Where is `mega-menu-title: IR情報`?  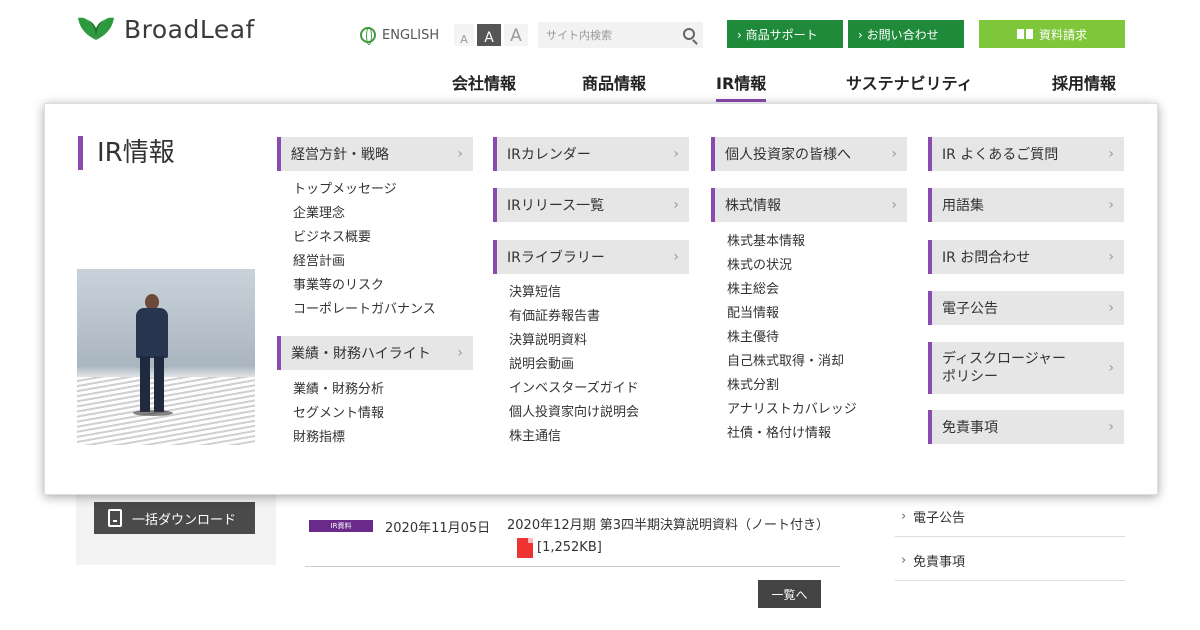 mega-menu-title: IR情報 is located at coordinates (126, 153).